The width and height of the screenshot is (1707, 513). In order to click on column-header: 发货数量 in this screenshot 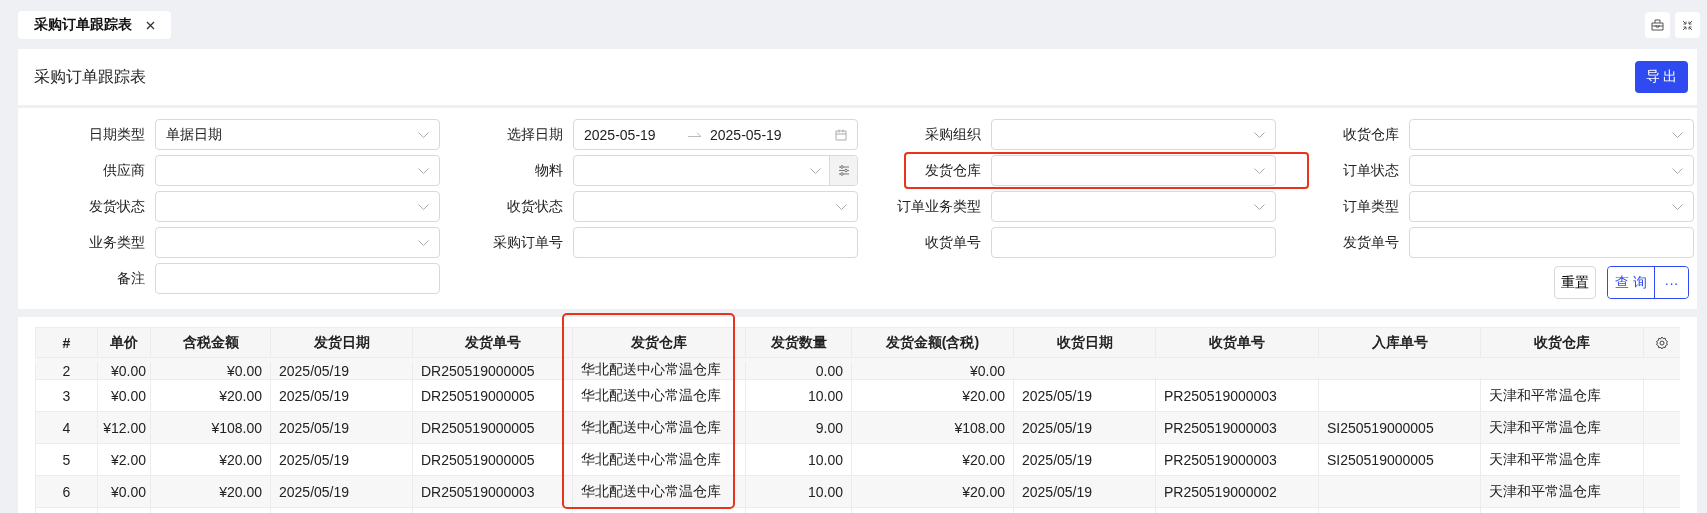, I will do `click(798, 342)`.